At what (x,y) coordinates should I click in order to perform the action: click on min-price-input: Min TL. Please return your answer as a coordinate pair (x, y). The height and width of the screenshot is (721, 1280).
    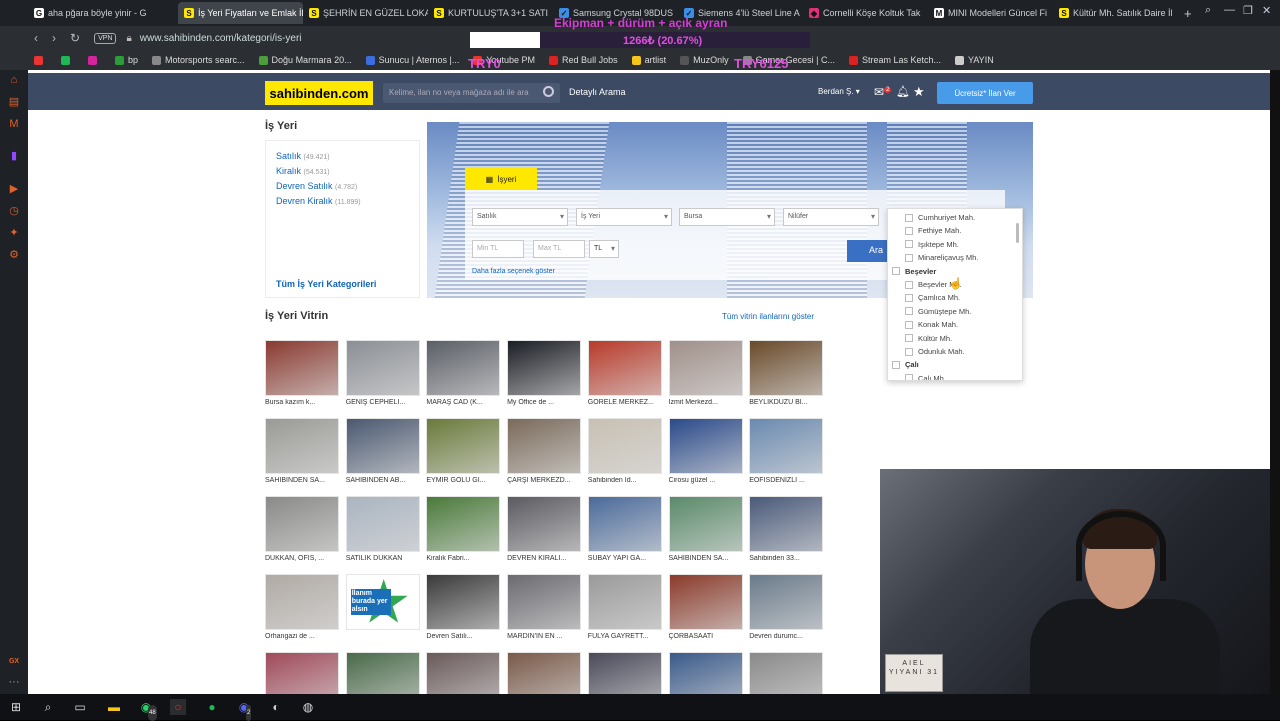
    Looking at the image, I should click on (498, 249).